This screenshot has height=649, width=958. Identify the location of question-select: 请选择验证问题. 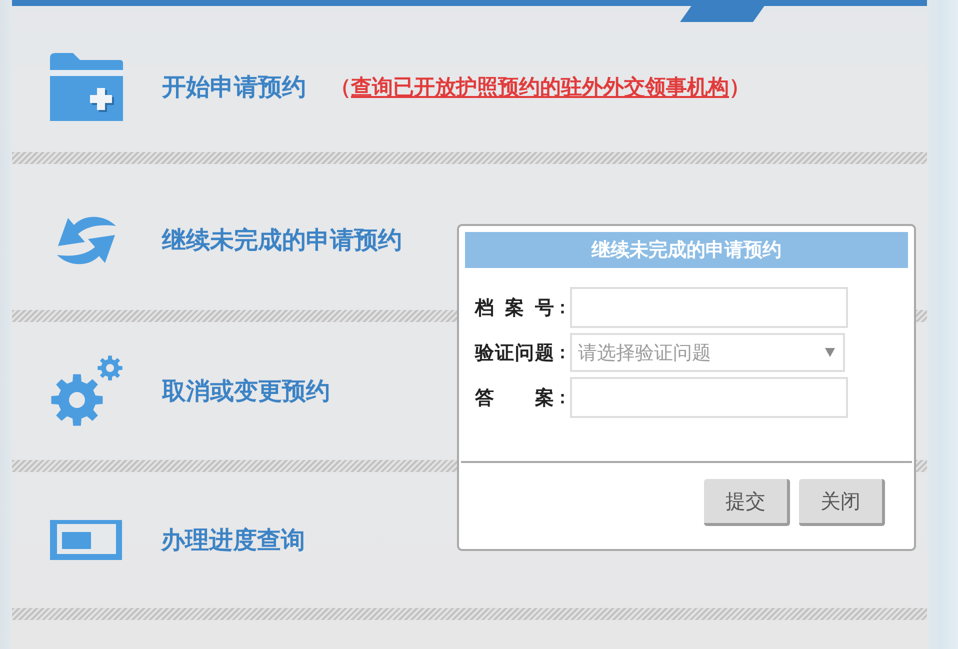
(707, 352).